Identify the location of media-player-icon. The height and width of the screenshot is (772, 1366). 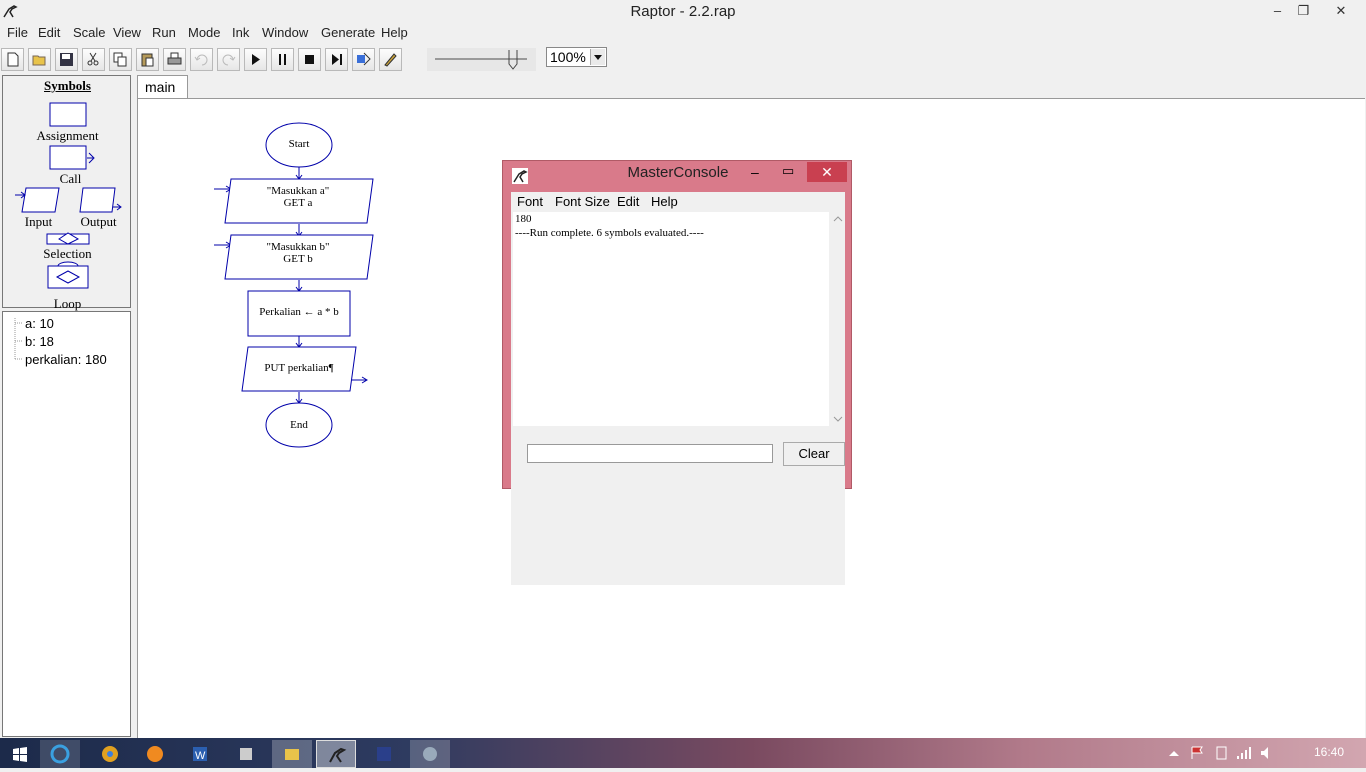
(246, 754).